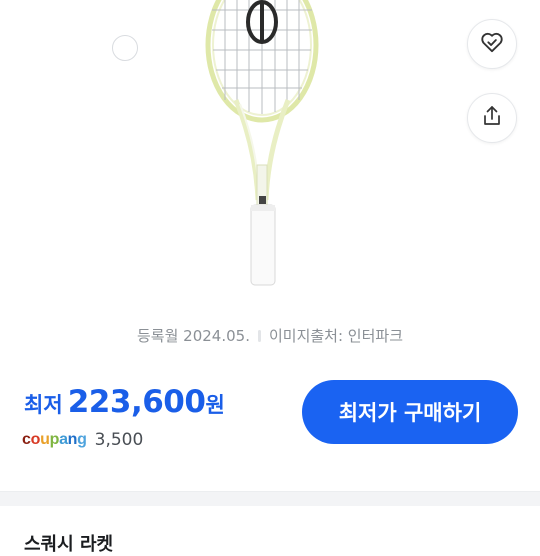  Describe the element at coordinates (119, 440) in the screenshot. I see `seller-price: 3,500` at that location.